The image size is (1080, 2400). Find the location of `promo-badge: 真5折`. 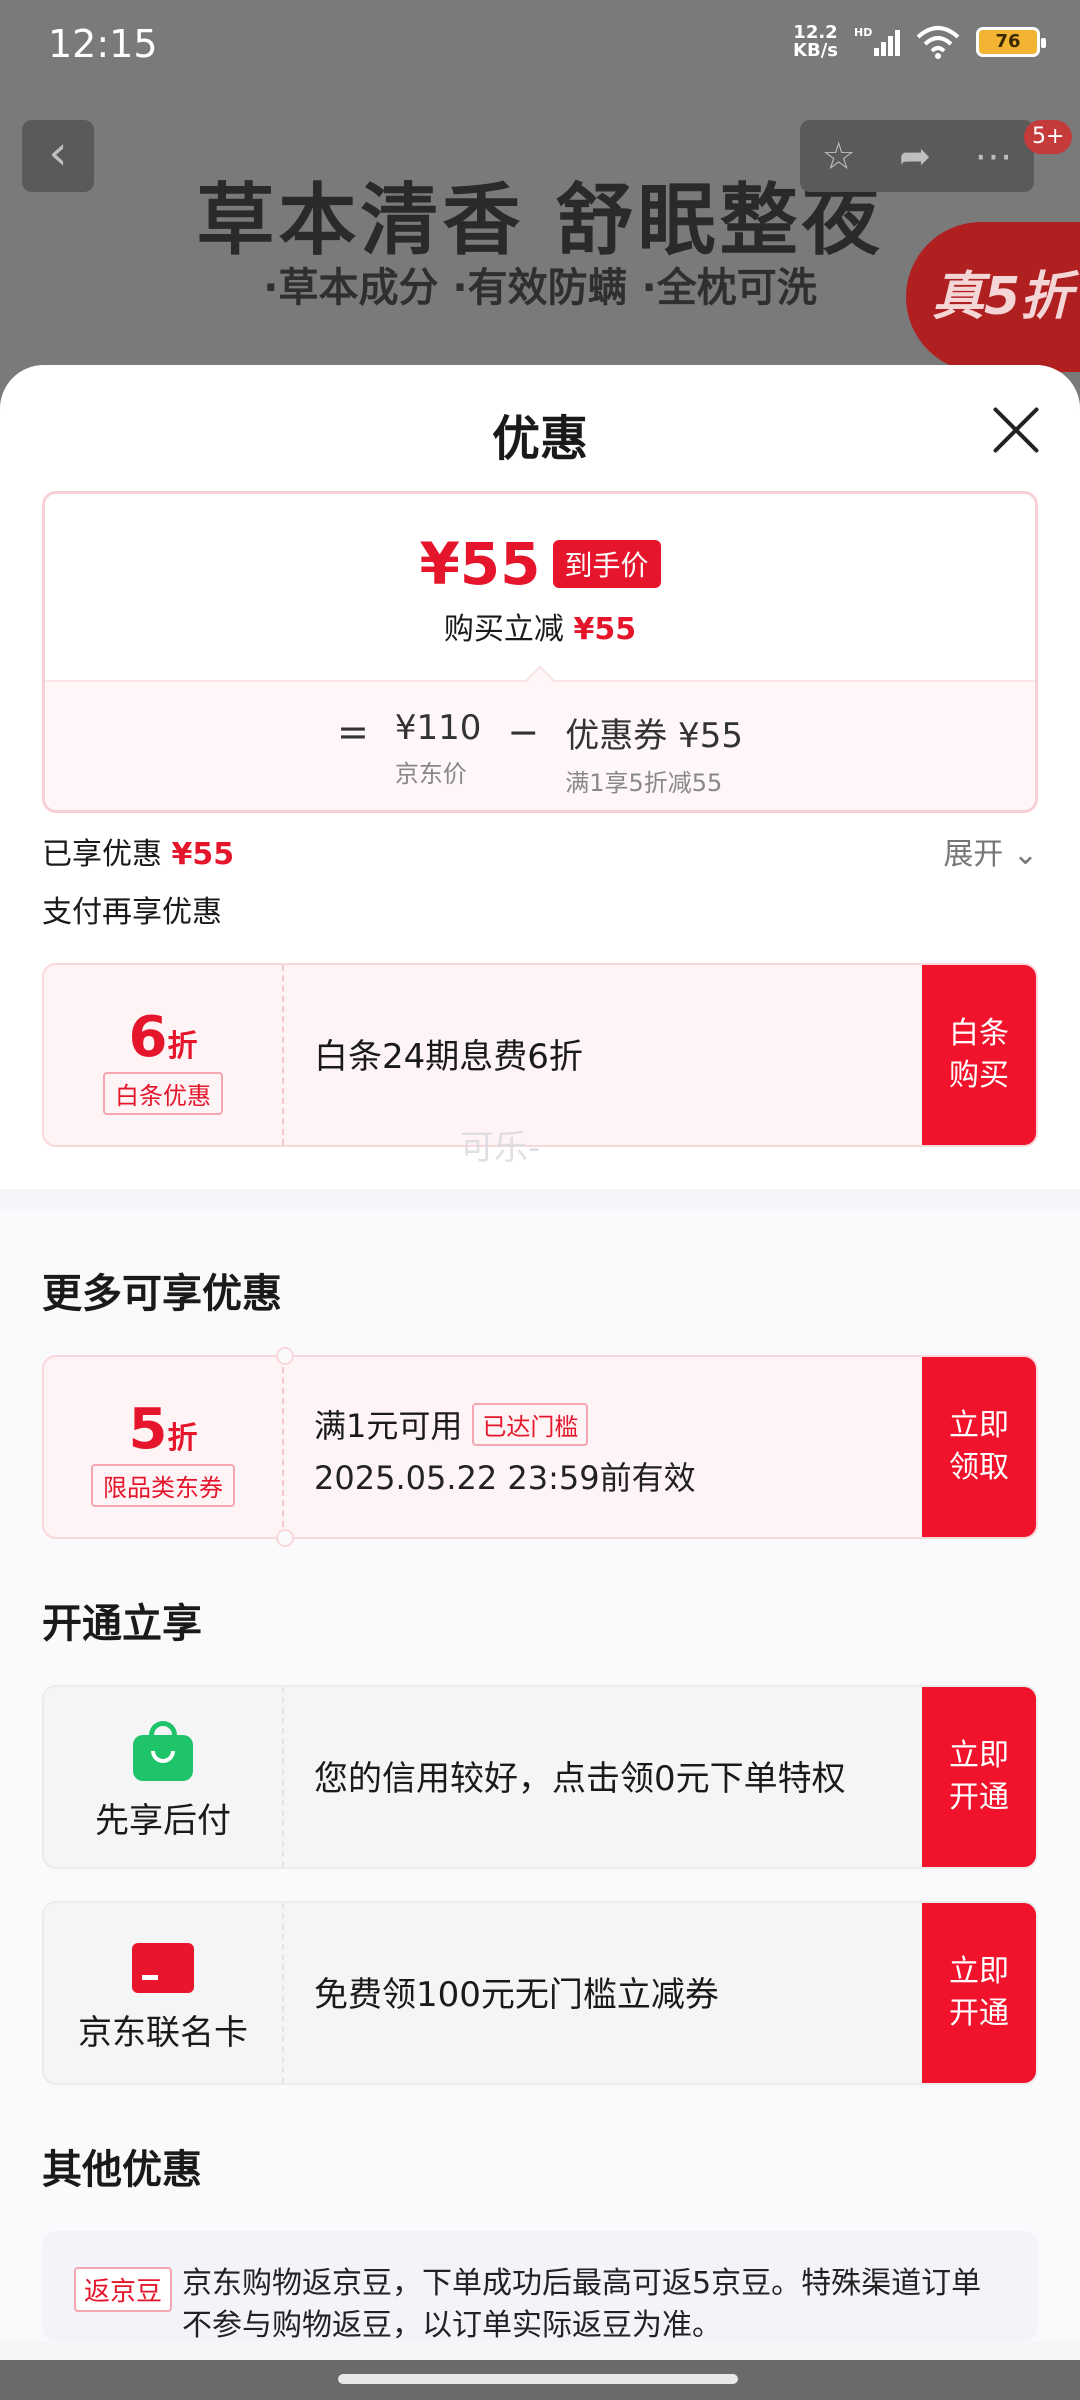

promo-badge: 真5折 is located at coordinates (993, 297).